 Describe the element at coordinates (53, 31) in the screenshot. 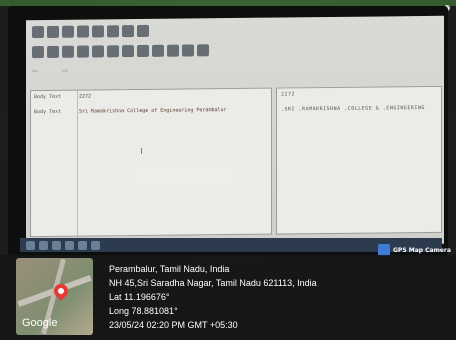

I see `save-icon` at that location.